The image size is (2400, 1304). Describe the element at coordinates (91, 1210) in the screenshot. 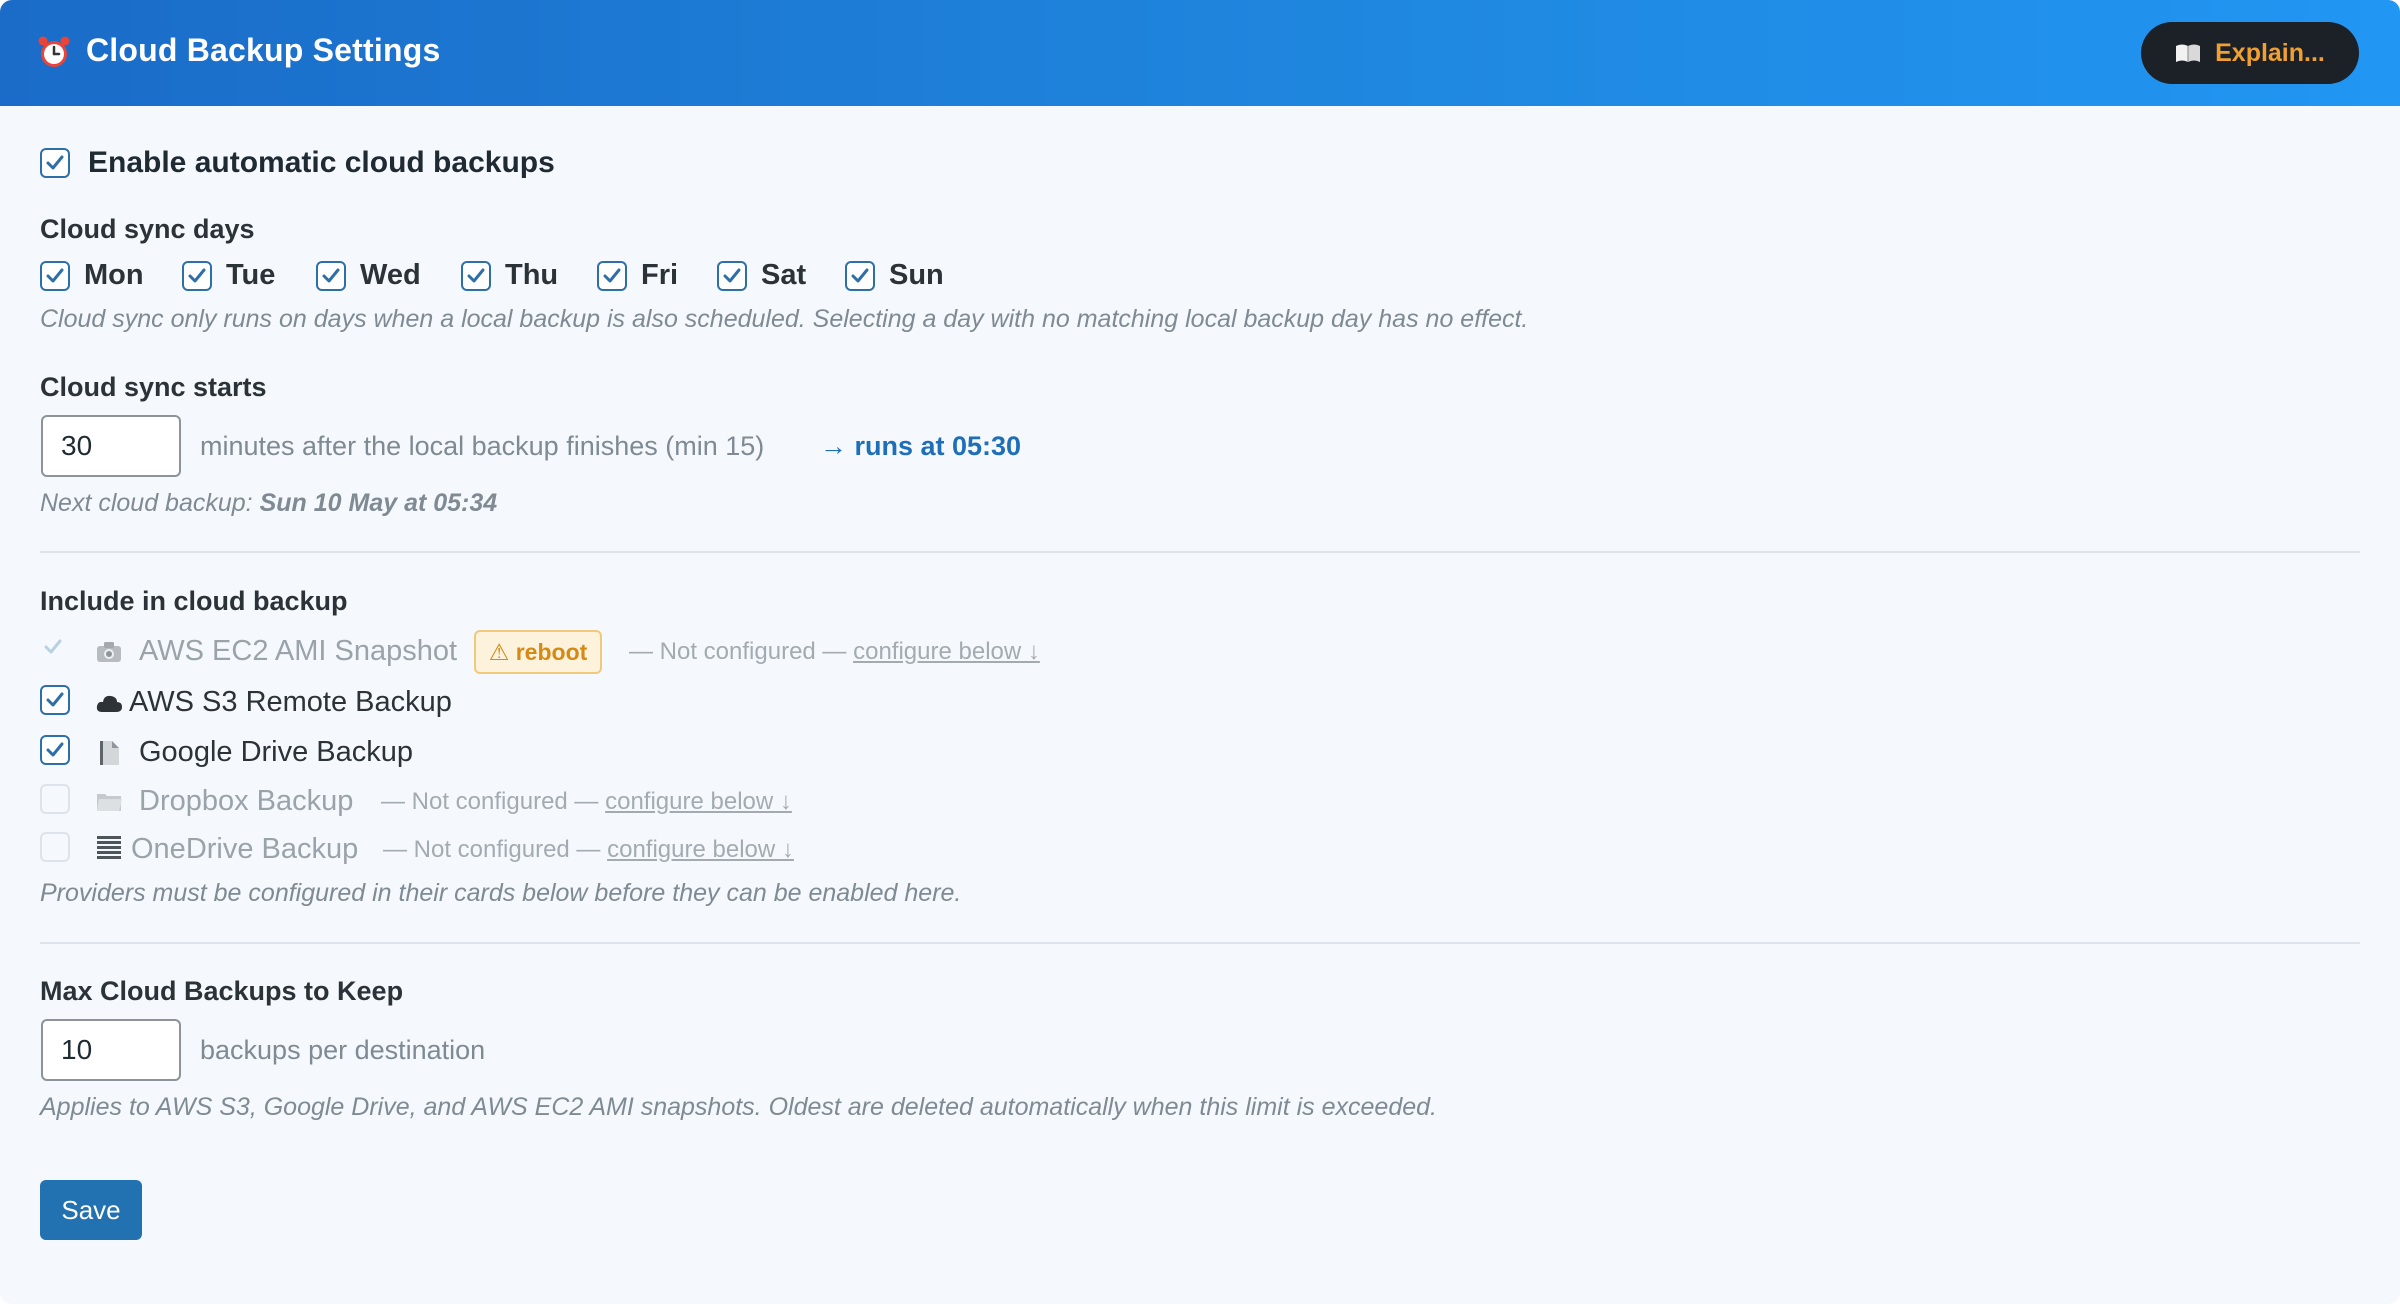

I see `save-button: Save` at that location.